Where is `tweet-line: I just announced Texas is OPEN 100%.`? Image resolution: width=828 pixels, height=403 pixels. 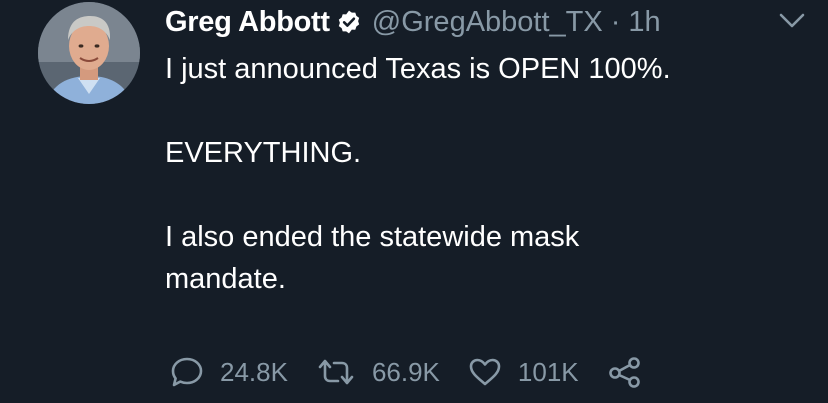 tweet-line: I just announced Texas is OPEN 100%. is located at coordinates (418, 69).